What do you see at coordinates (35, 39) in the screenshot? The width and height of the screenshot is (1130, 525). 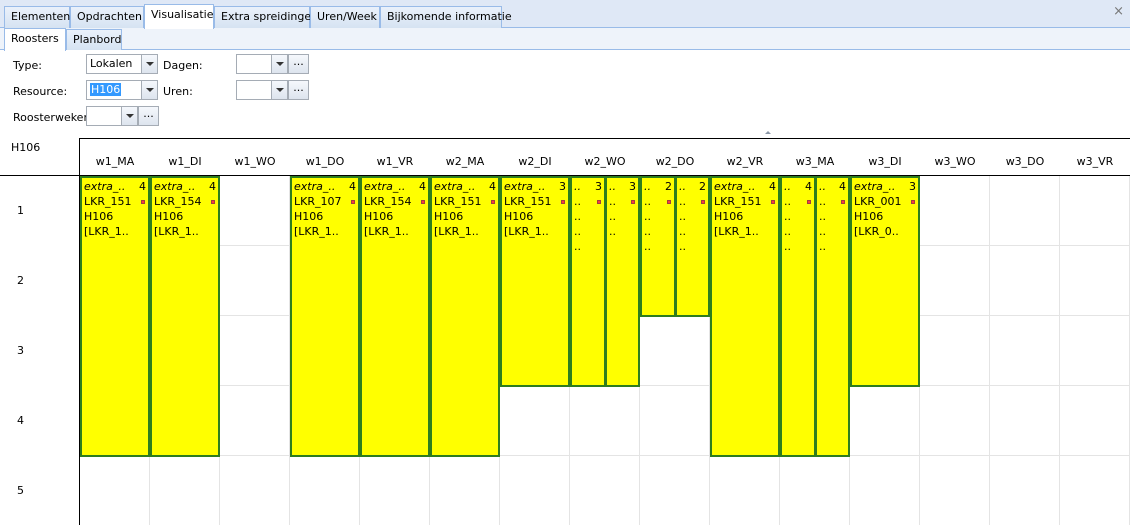 I see `subtab-roosters: Roosters` at bounding box center [35, 39].